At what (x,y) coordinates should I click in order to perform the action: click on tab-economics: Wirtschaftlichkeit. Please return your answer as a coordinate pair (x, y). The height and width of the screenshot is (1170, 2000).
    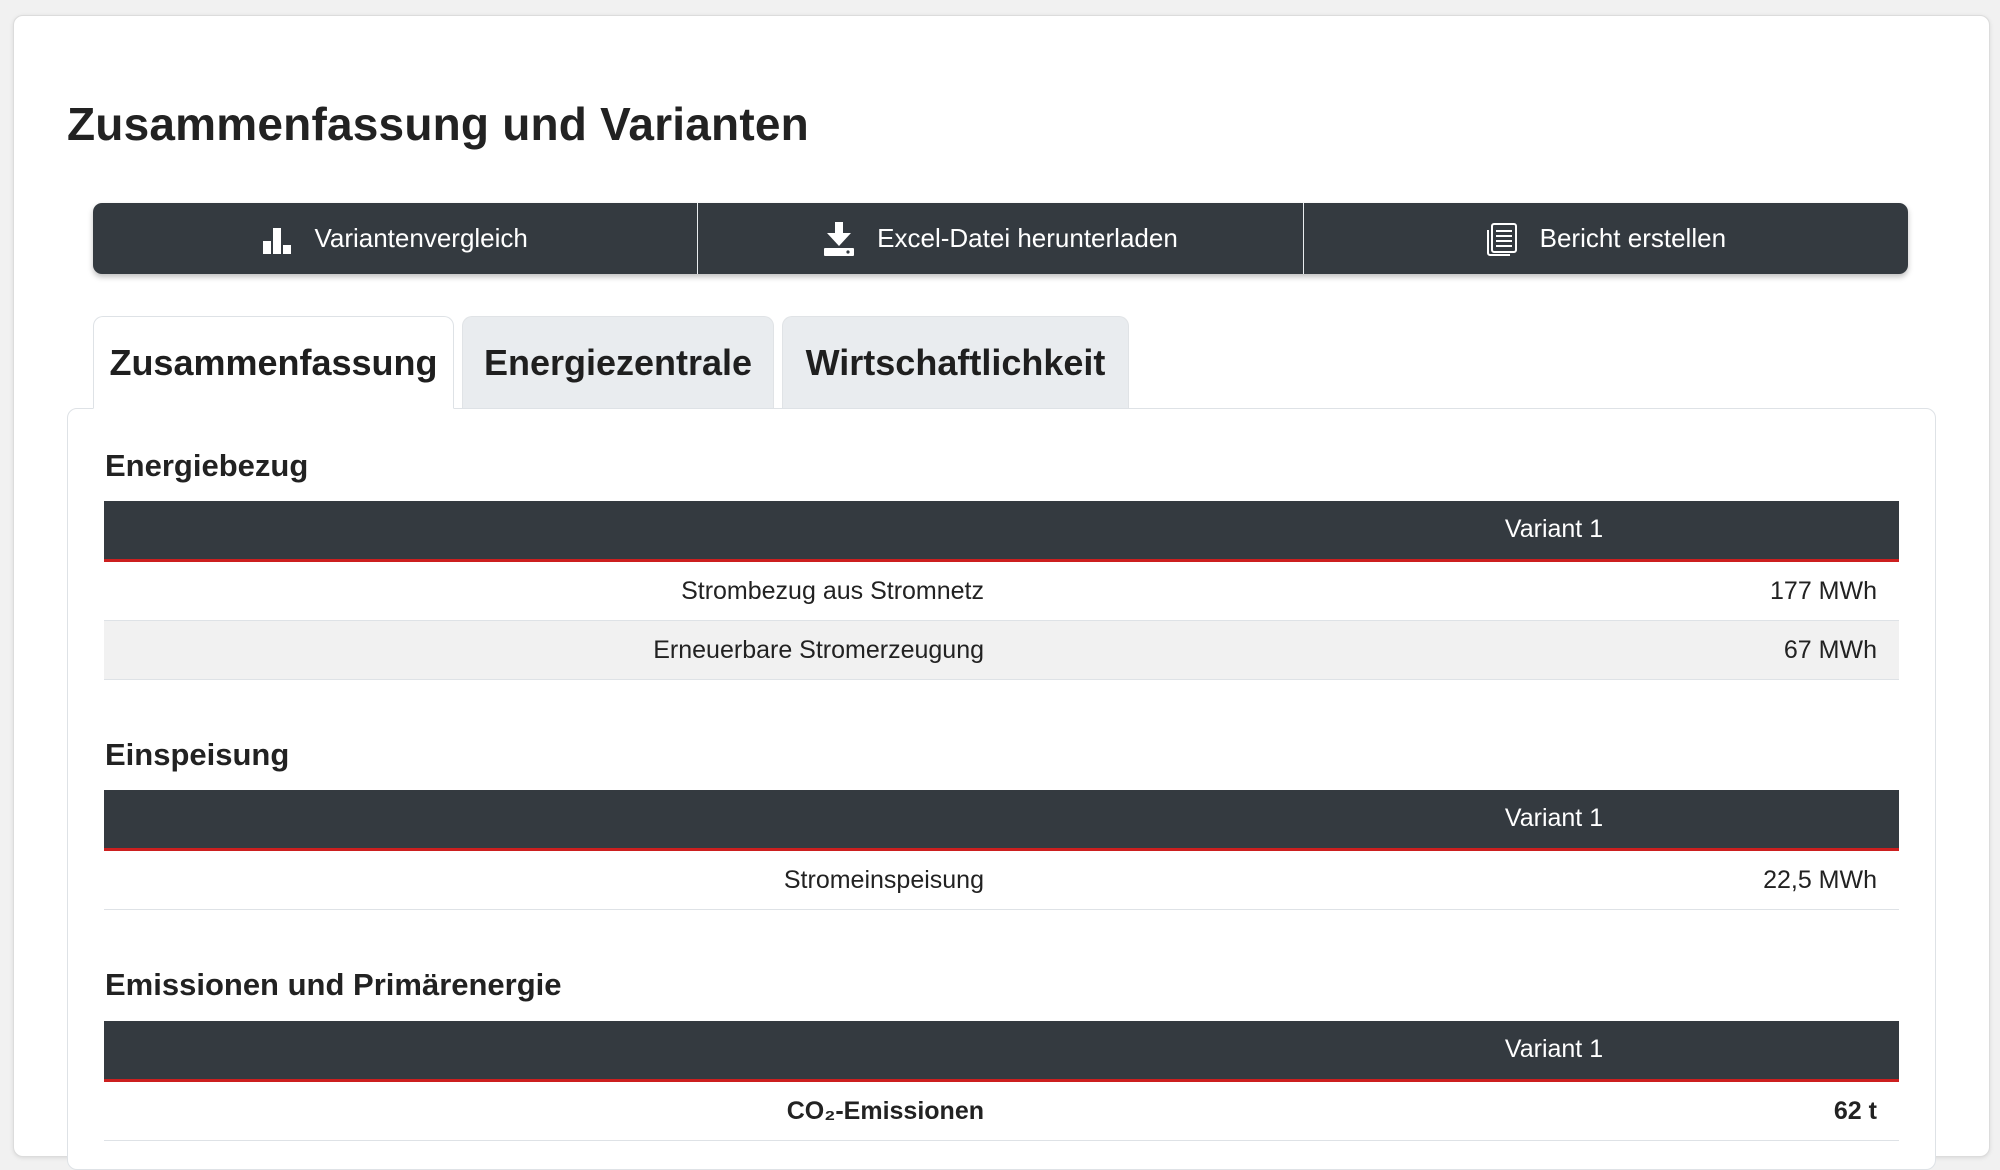
    Looking at the image, I should click on (955, 362).